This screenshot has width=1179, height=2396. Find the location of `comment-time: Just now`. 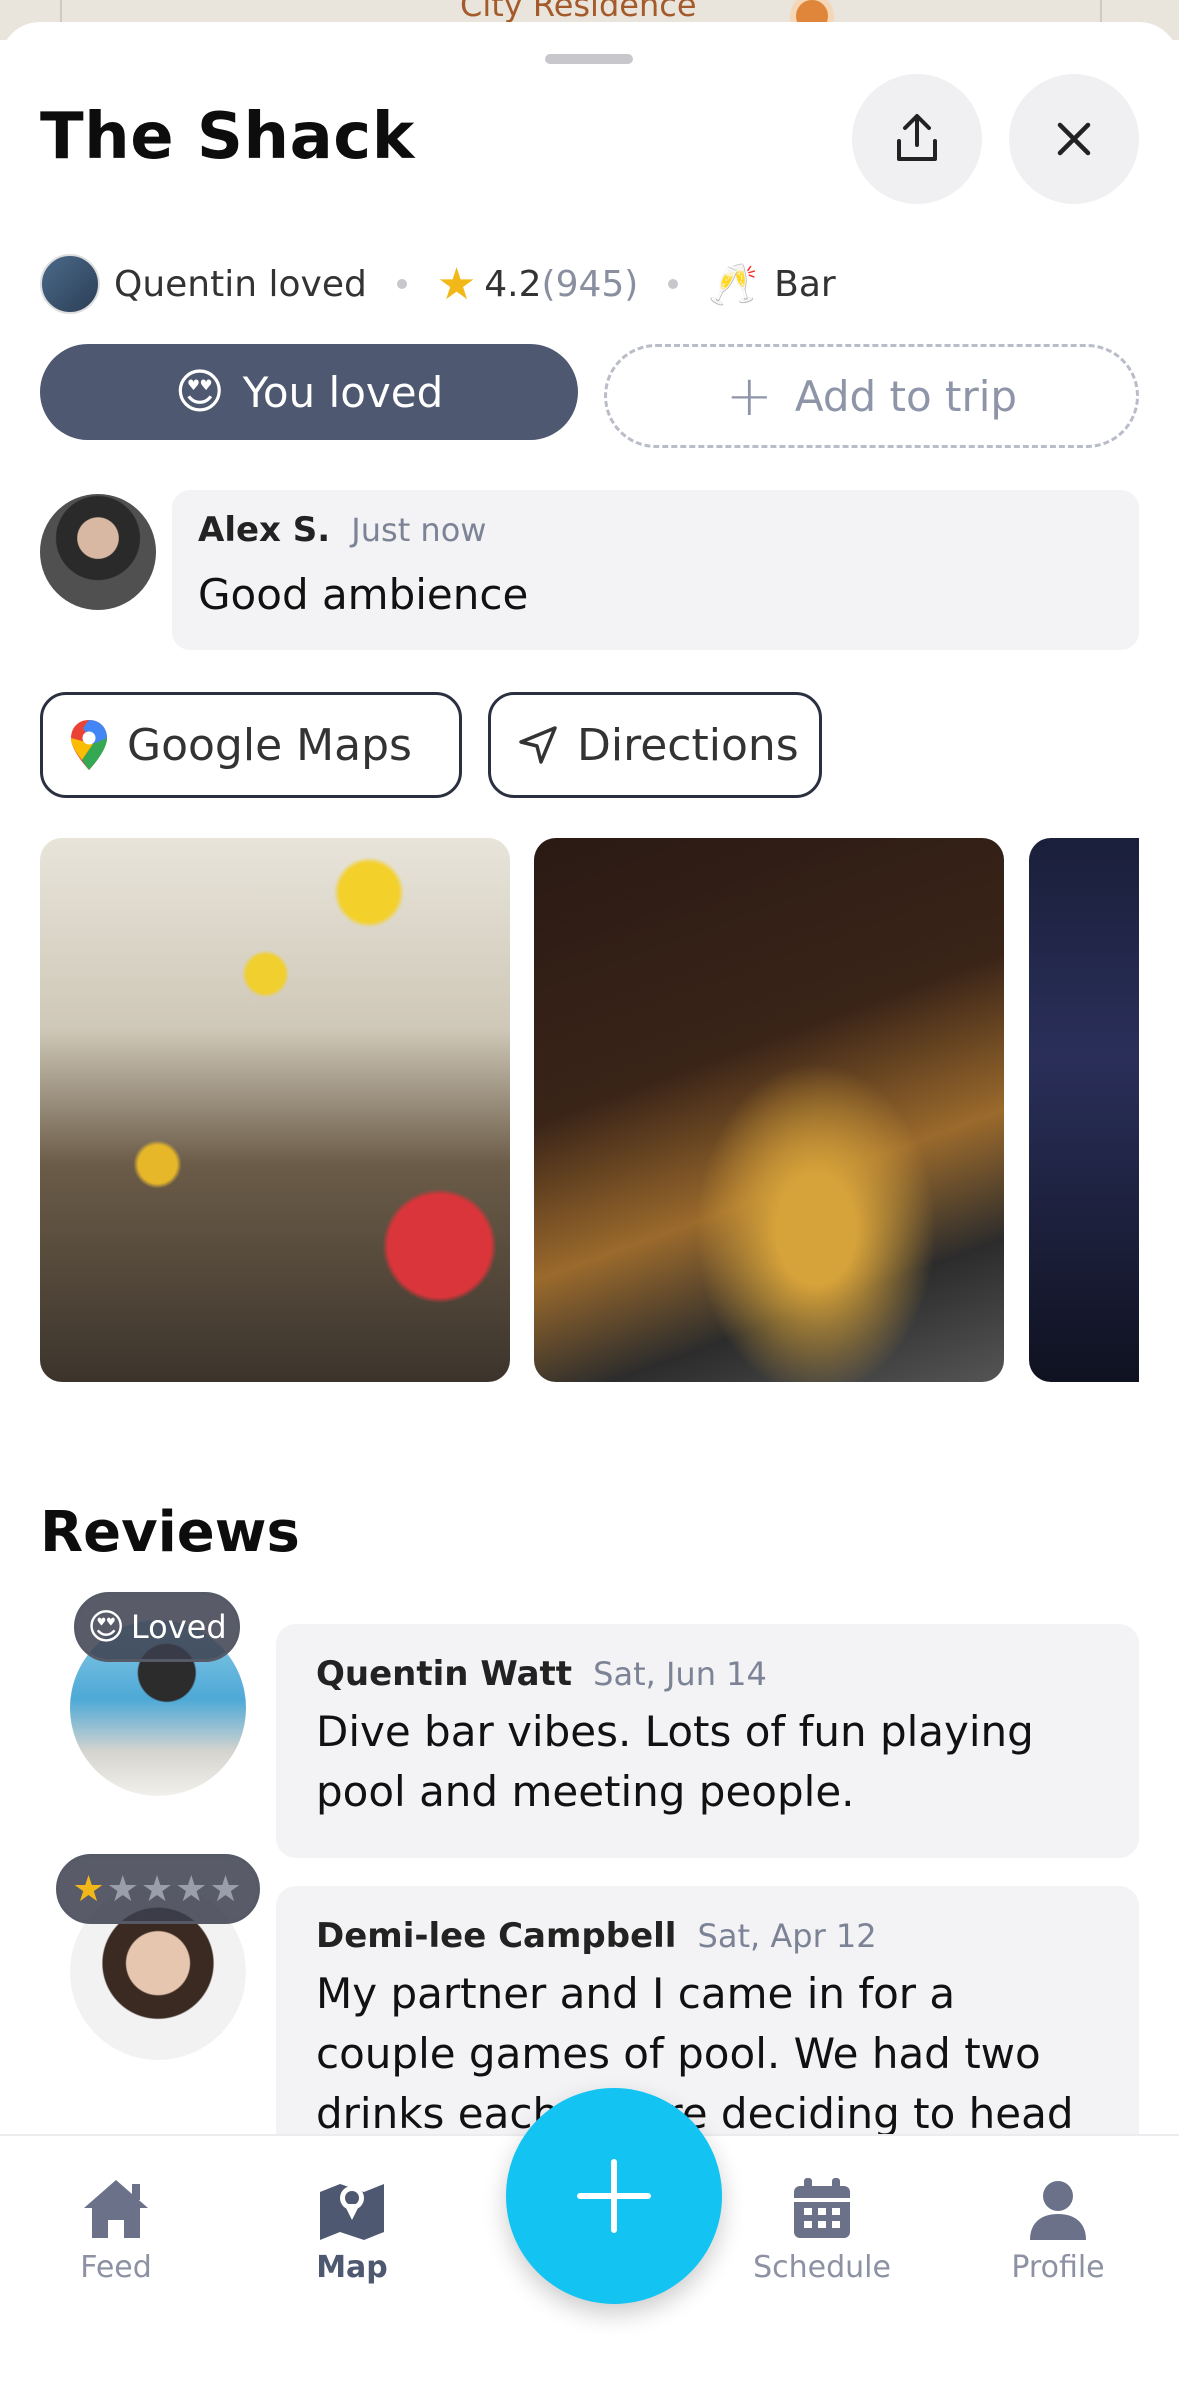

comment-time: Just now is located at coordinates (419, 530).